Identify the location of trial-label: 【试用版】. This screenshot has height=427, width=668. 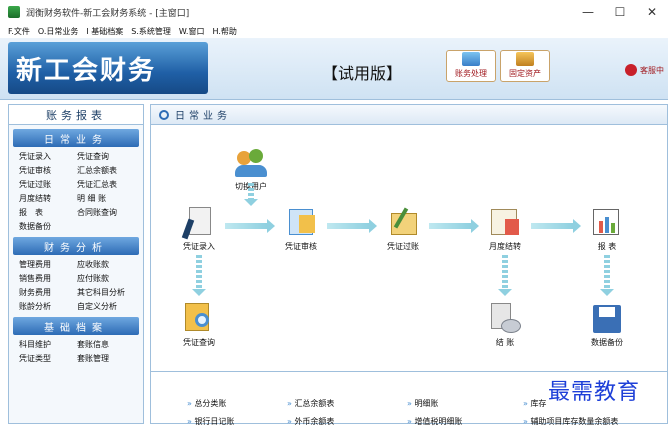
(362, 73).